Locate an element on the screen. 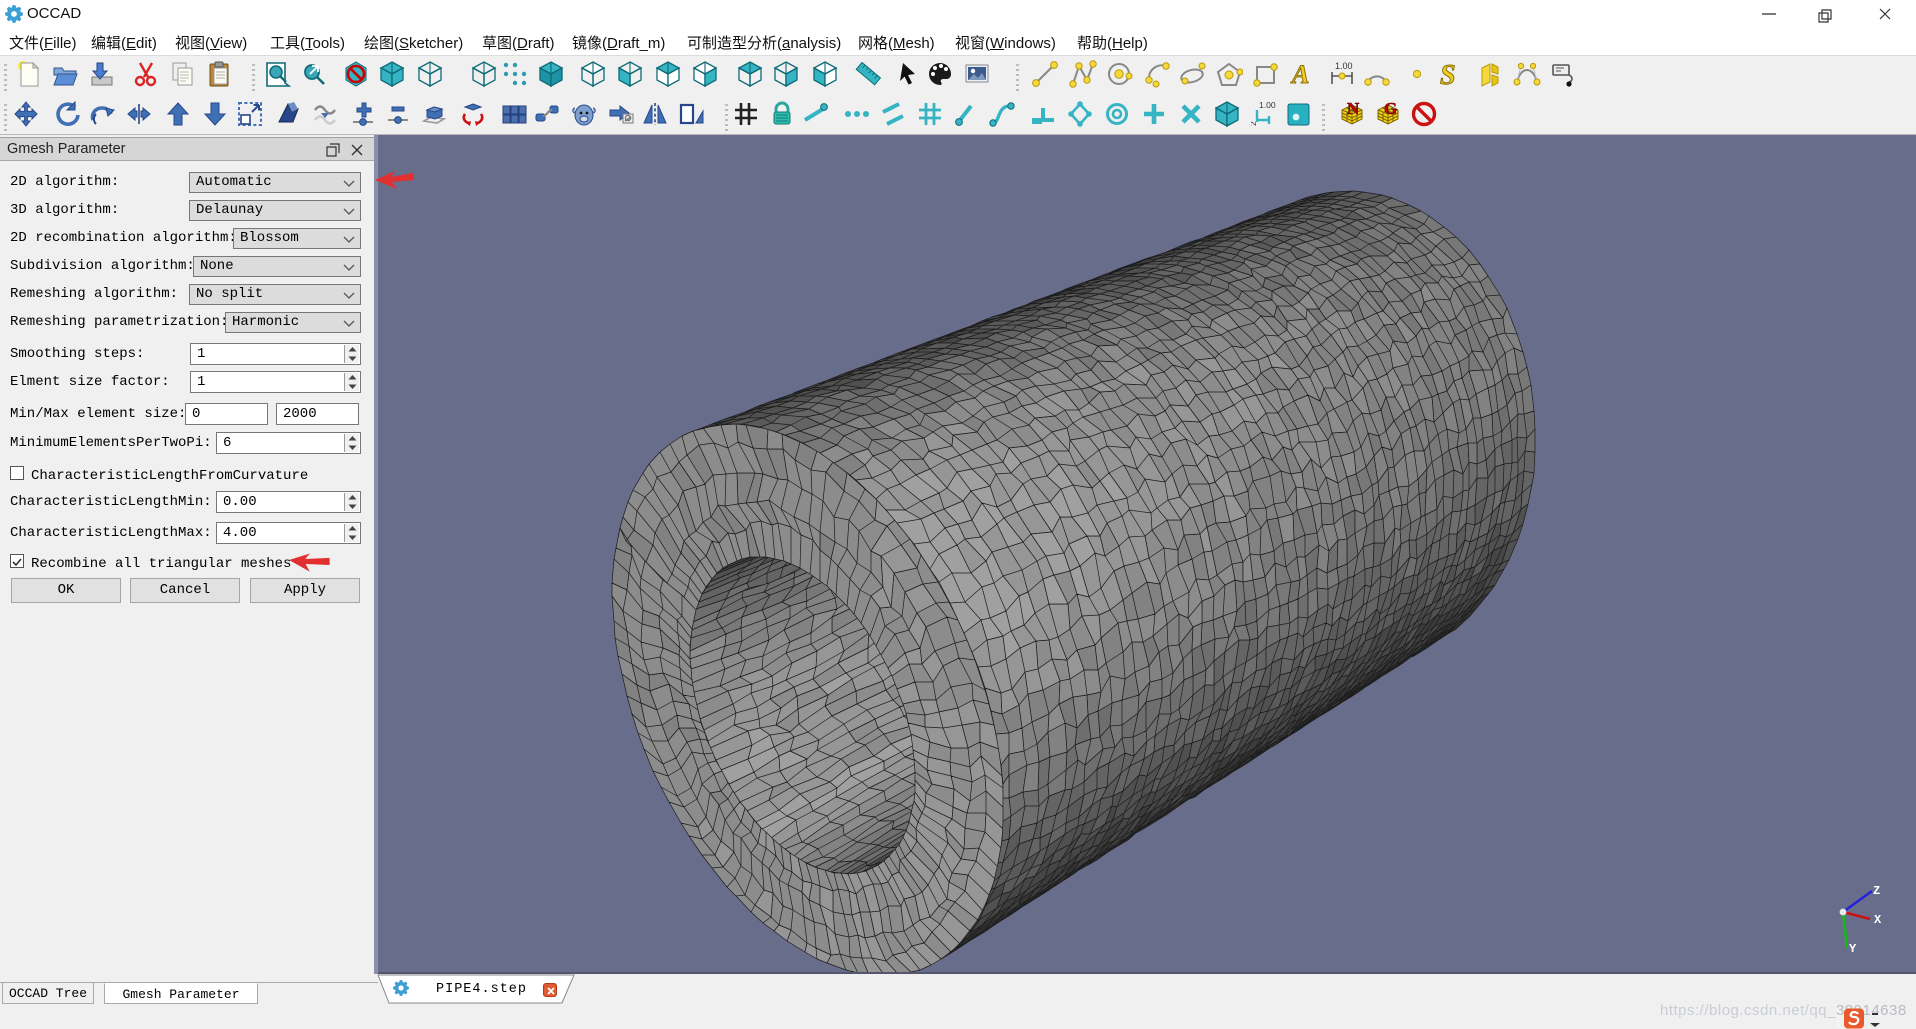 This screenshot has height=1029, width=1916. svg-text: Y is located at coordinates (1853, 949).